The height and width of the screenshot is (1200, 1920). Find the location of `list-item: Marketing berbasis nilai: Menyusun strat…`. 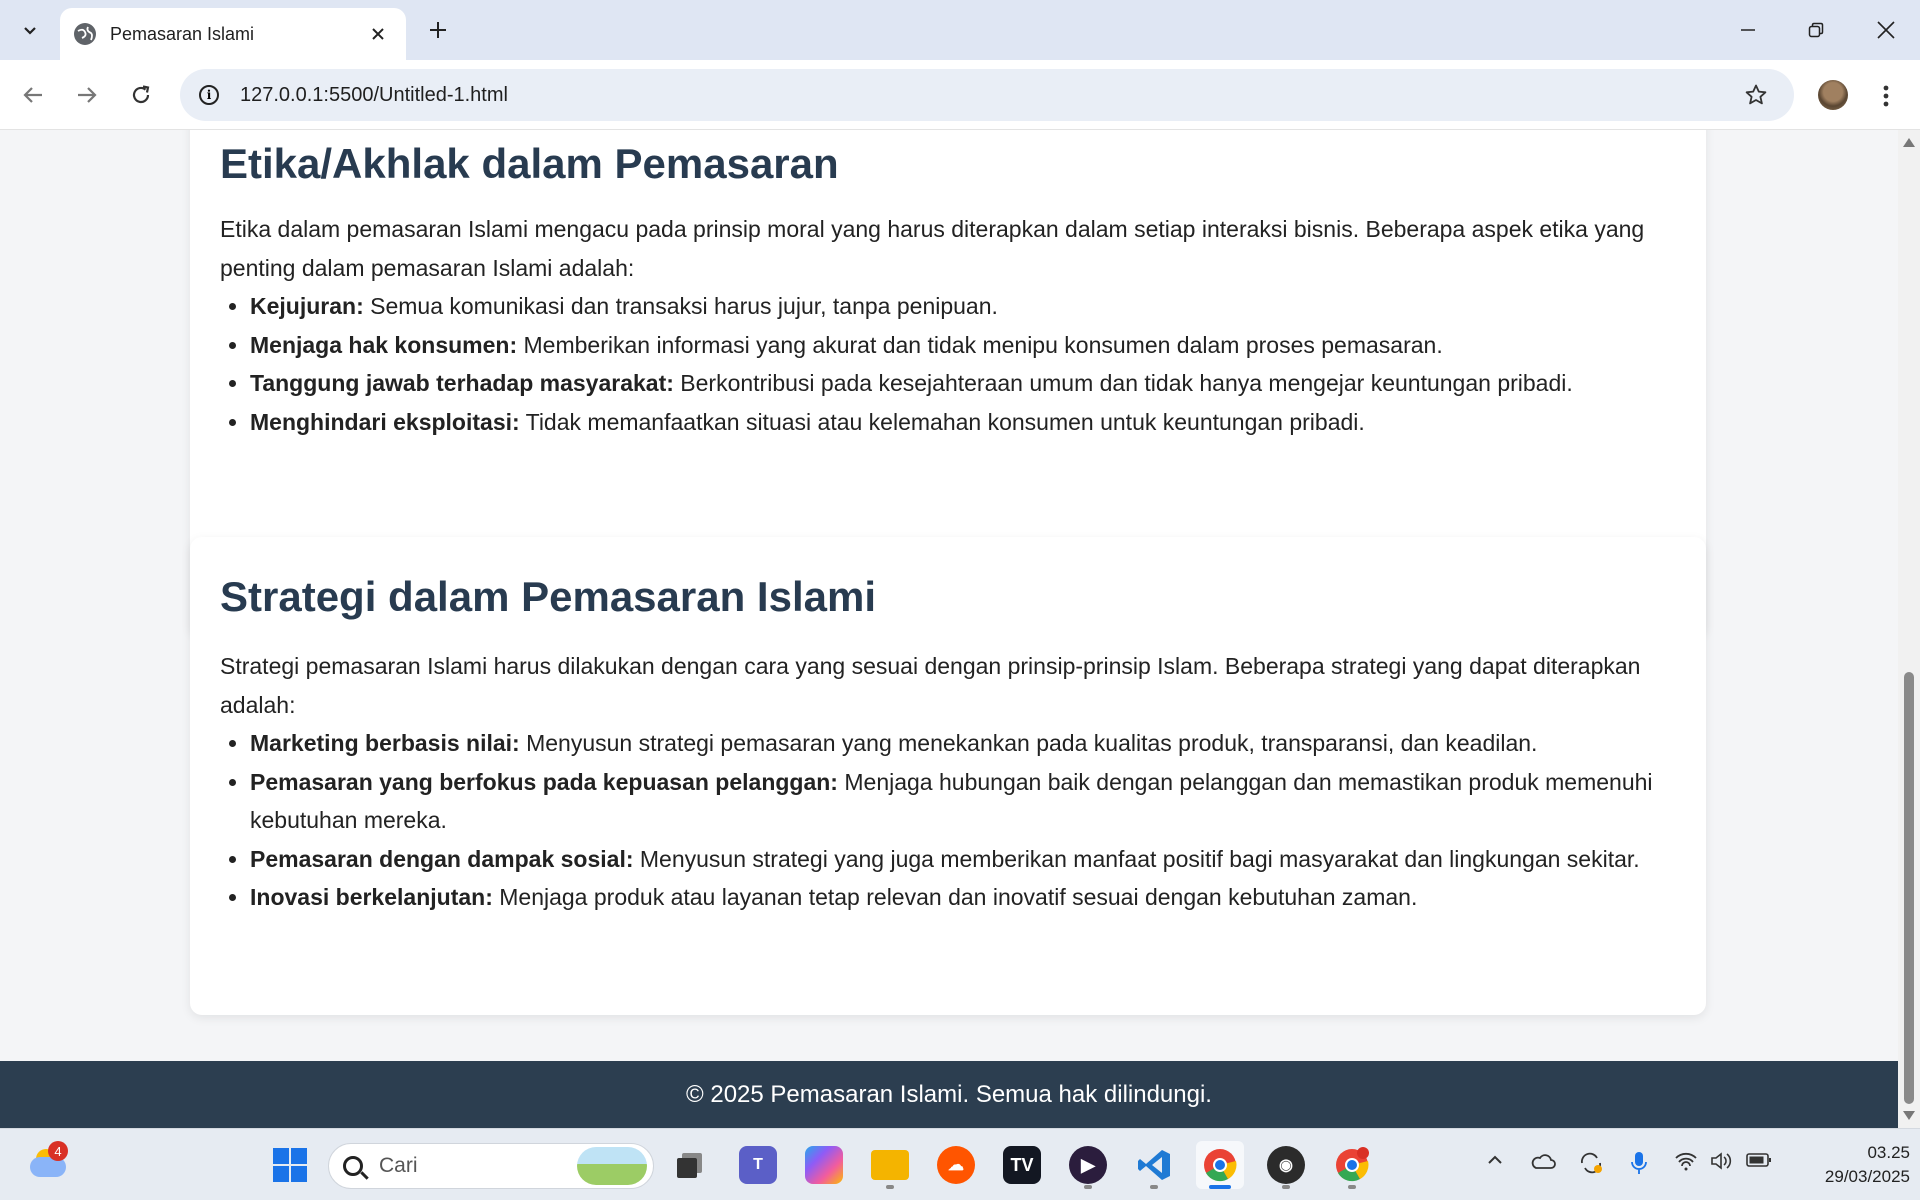

list-item: Marketing berbasis nilai: Menyusun strat… is located at coordinates (948, 743).